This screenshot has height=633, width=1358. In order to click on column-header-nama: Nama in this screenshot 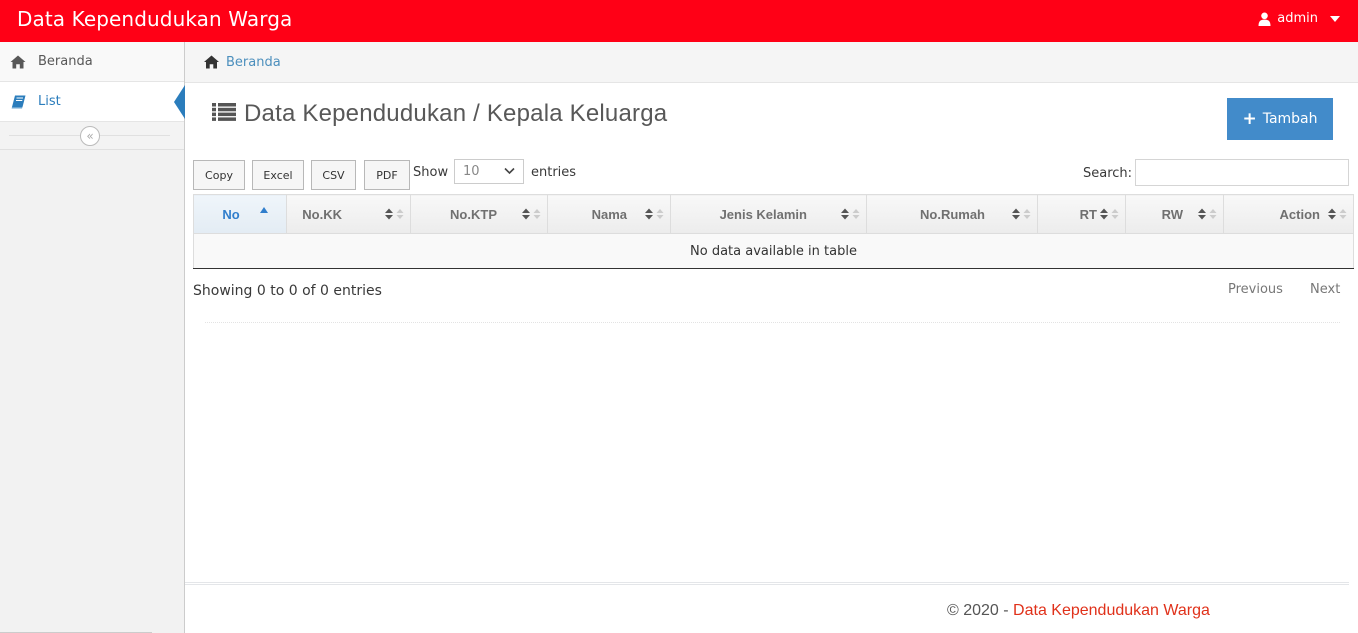, I will do `click(609, 214)`.